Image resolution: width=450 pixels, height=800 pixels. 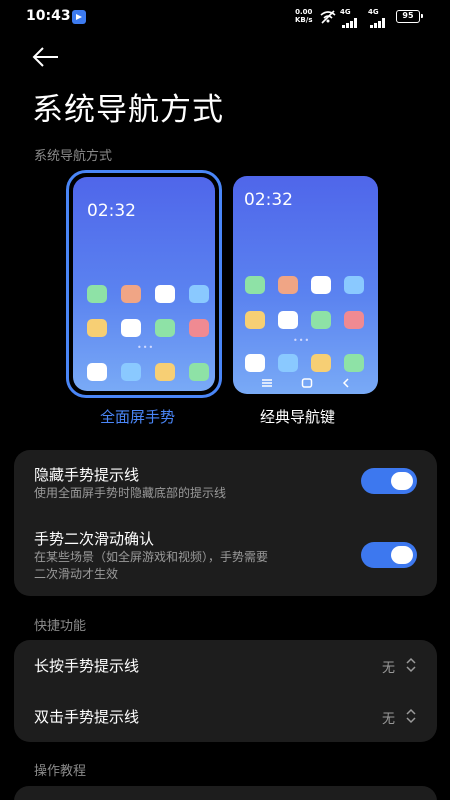 I want to click on tutorial-card, so click(x=225, y=793).